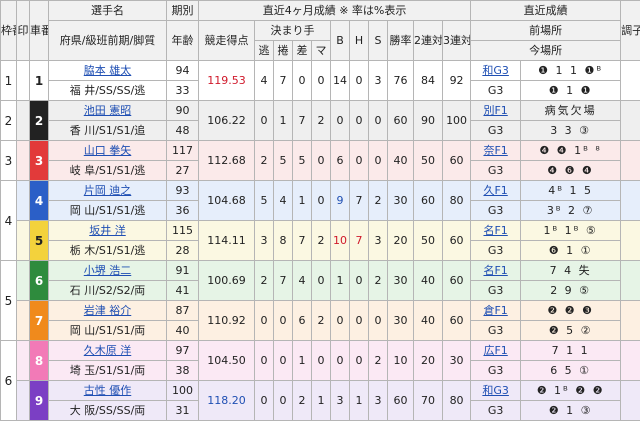 This screenshot has width=640, height=426. I want to click on rider-pref: 岐 阜/S1, so click(91, 170).